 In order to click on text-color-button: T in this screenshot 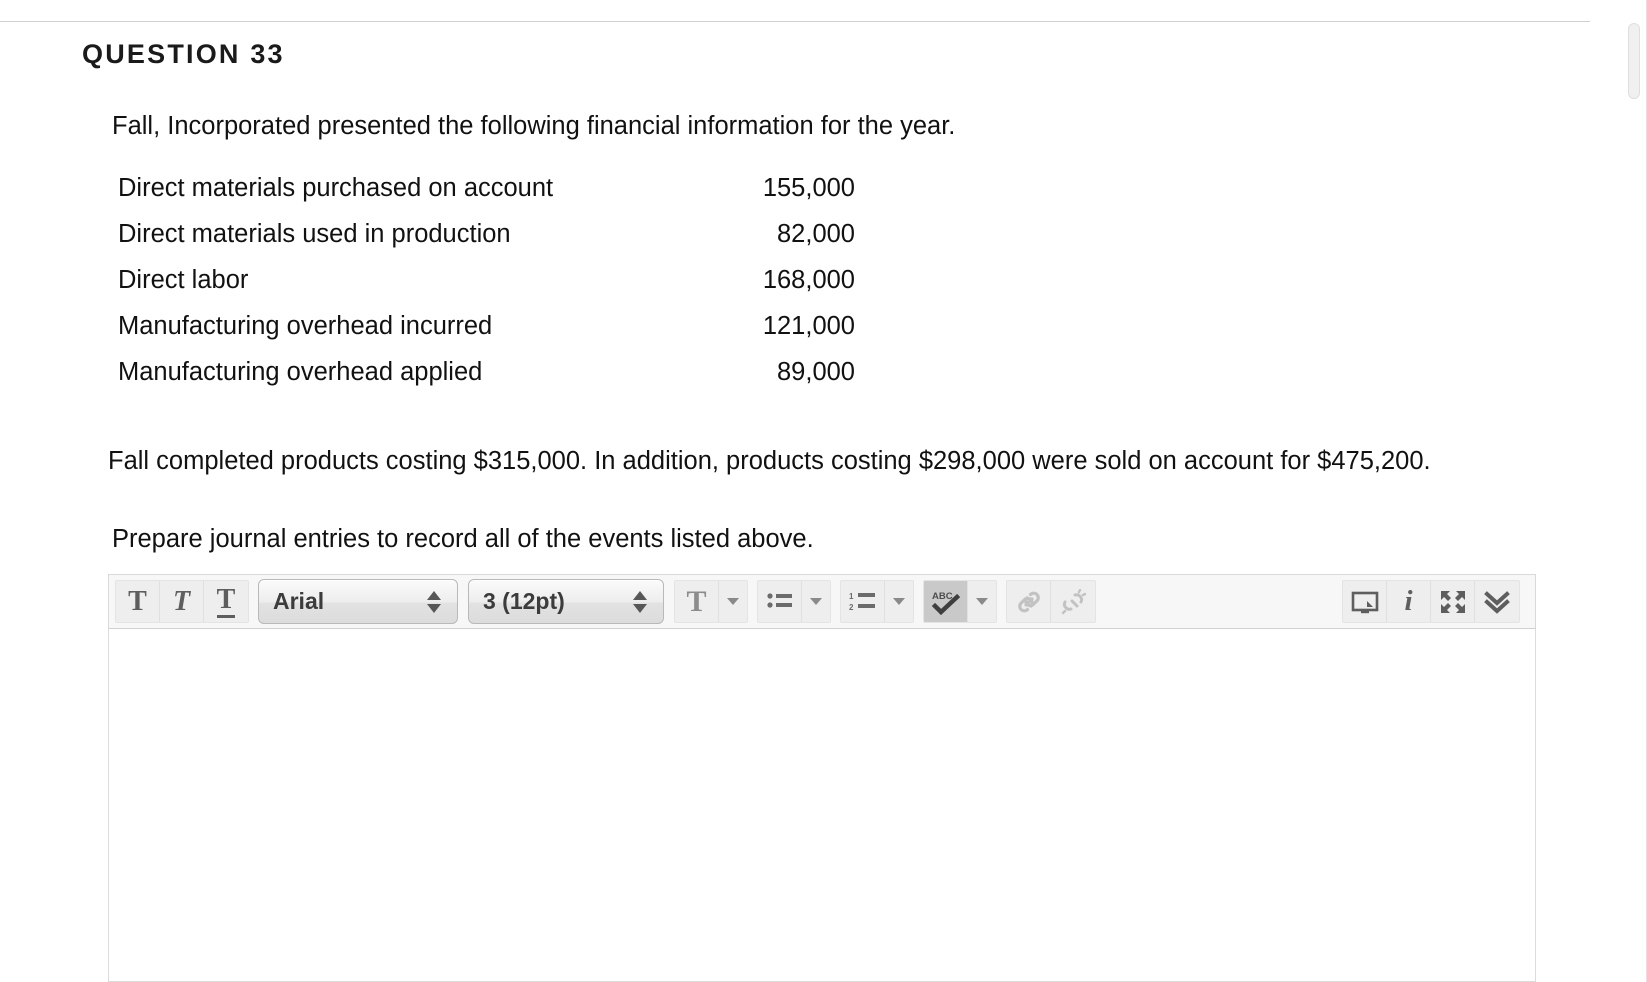, I will do `click(697, 601)`.